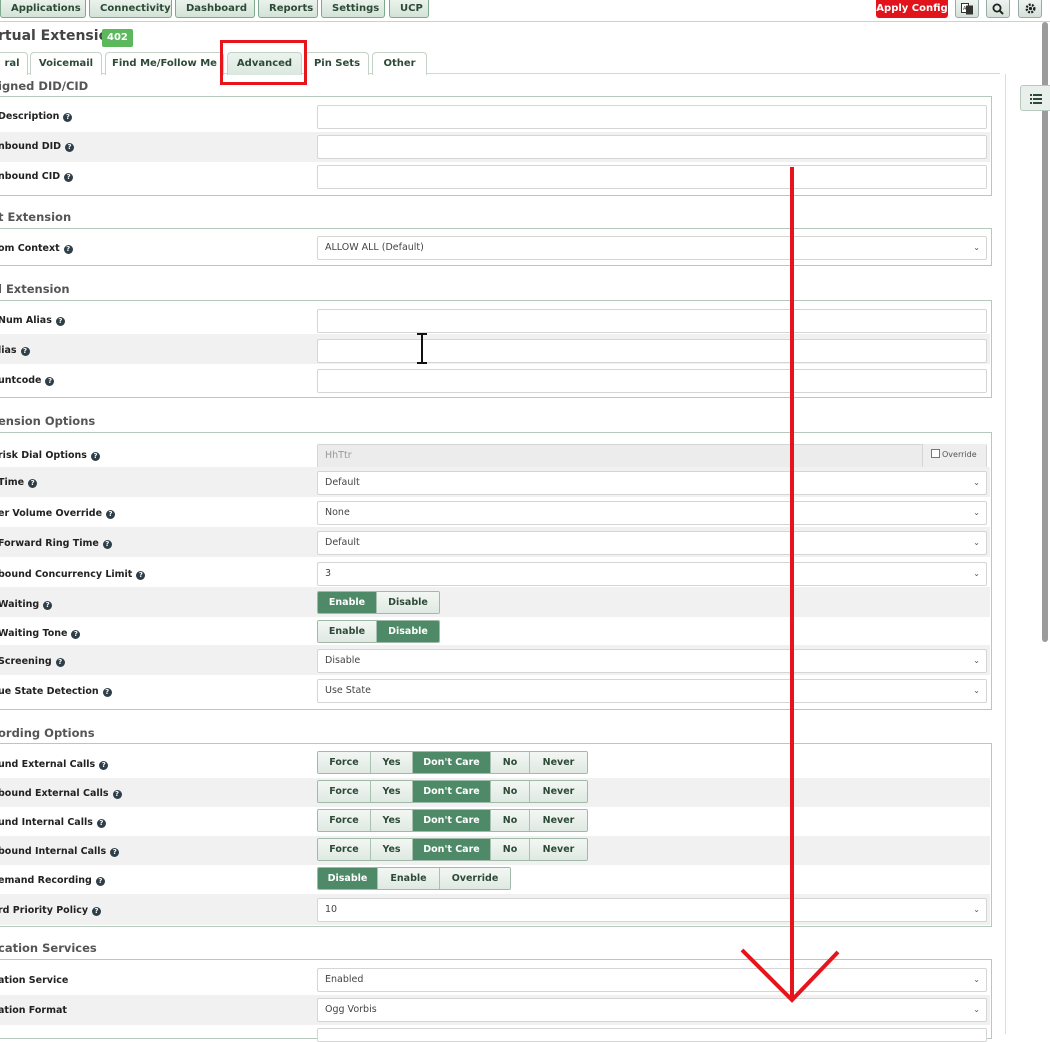 This screenshot has height=1042, width=1050. Describe the element at coordinates (967, 9) in the screenshot. I see `translate-icon: A` at that location.